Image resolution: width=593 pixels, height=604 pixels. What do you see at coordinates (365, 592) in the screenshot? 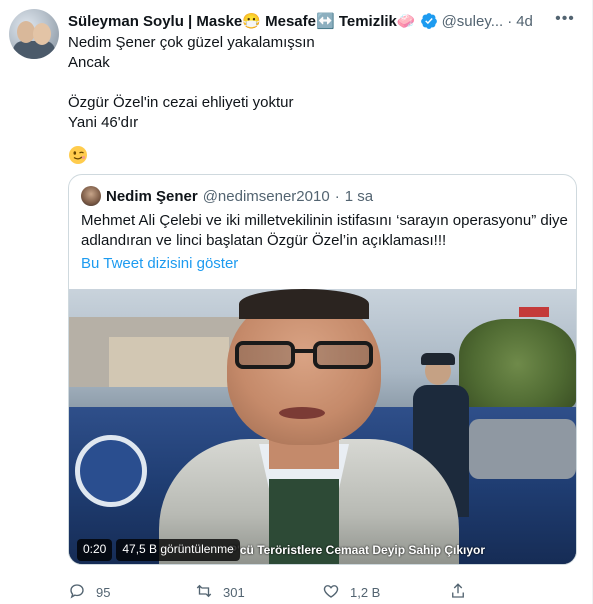
I see `like-count: 1,2 B` at bounding box center [365, 592].